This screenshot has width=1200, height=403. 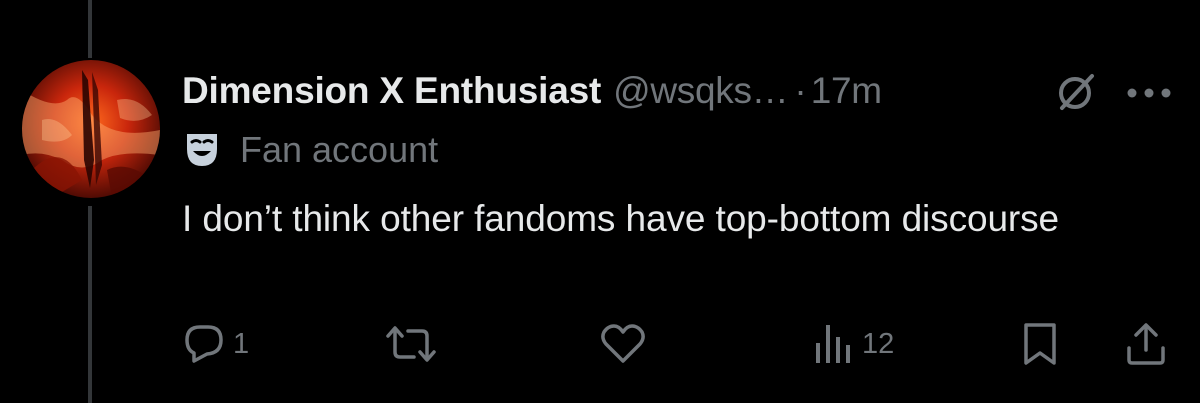 I want to click on share-button, so click(x=1146, y=344).